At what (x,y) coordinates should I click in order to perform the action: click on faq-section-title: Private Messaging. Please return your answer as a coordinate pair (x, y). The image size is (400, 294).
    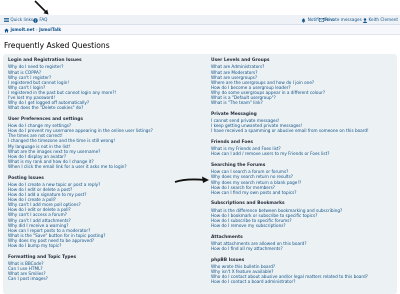
    Looking at the image, I should click on (234, 114).